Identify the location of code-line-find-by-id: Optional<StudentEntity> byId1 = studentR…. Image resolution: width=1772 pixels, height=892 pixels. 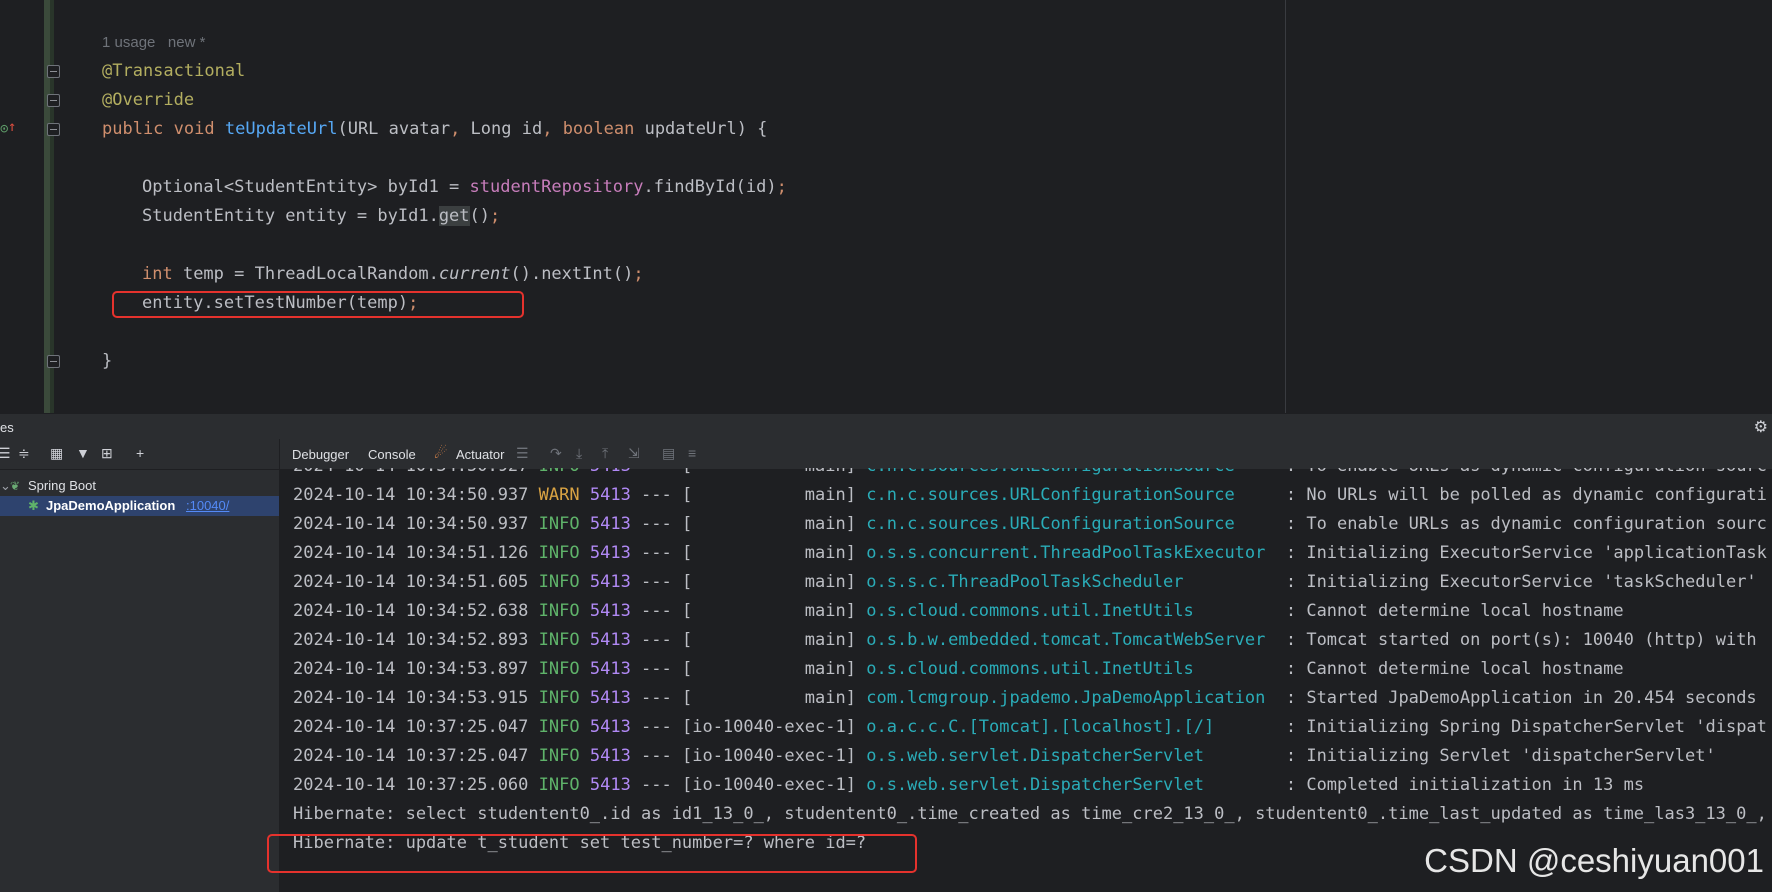
(464, 187).